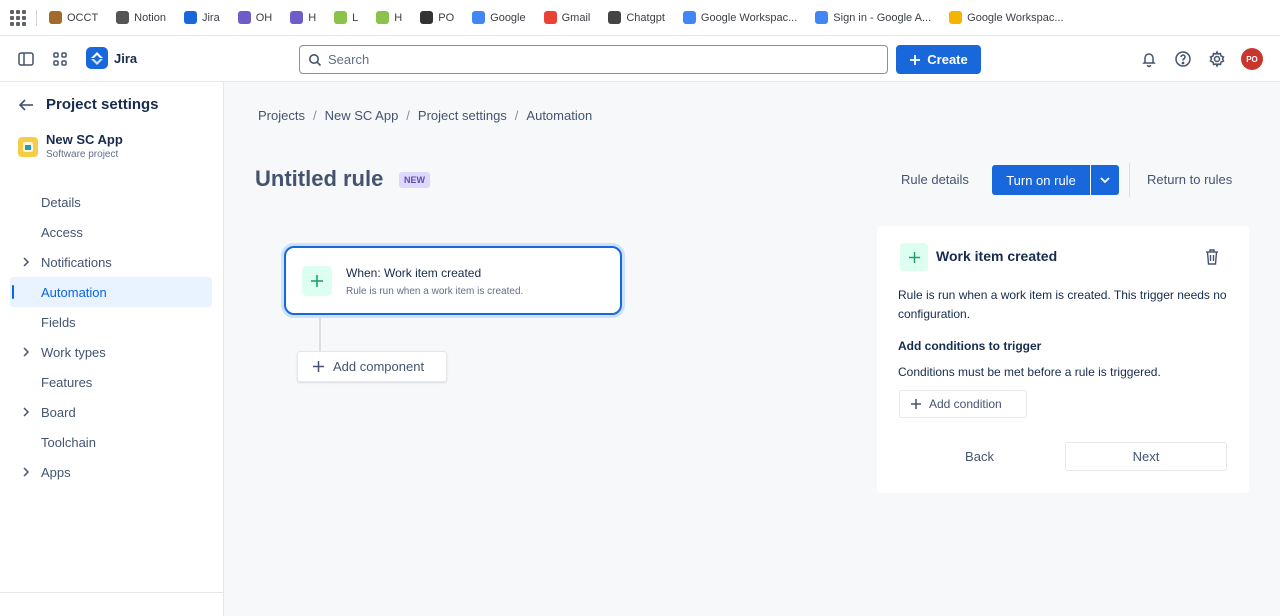 Image resolution: width=1280 pixels, height=616 pixels. I want to click on sidebar-item-fields: Fields, so click(111, 322).